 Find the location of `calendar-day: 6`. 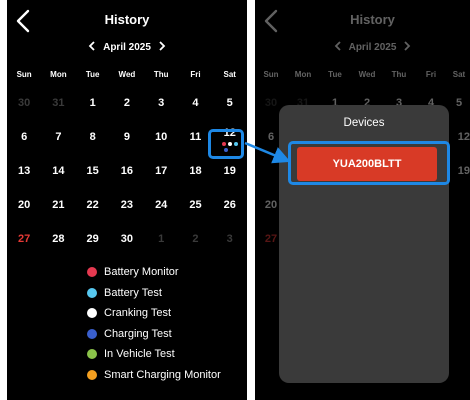

calendar-day: 6 is located at coordinates (24, 137).